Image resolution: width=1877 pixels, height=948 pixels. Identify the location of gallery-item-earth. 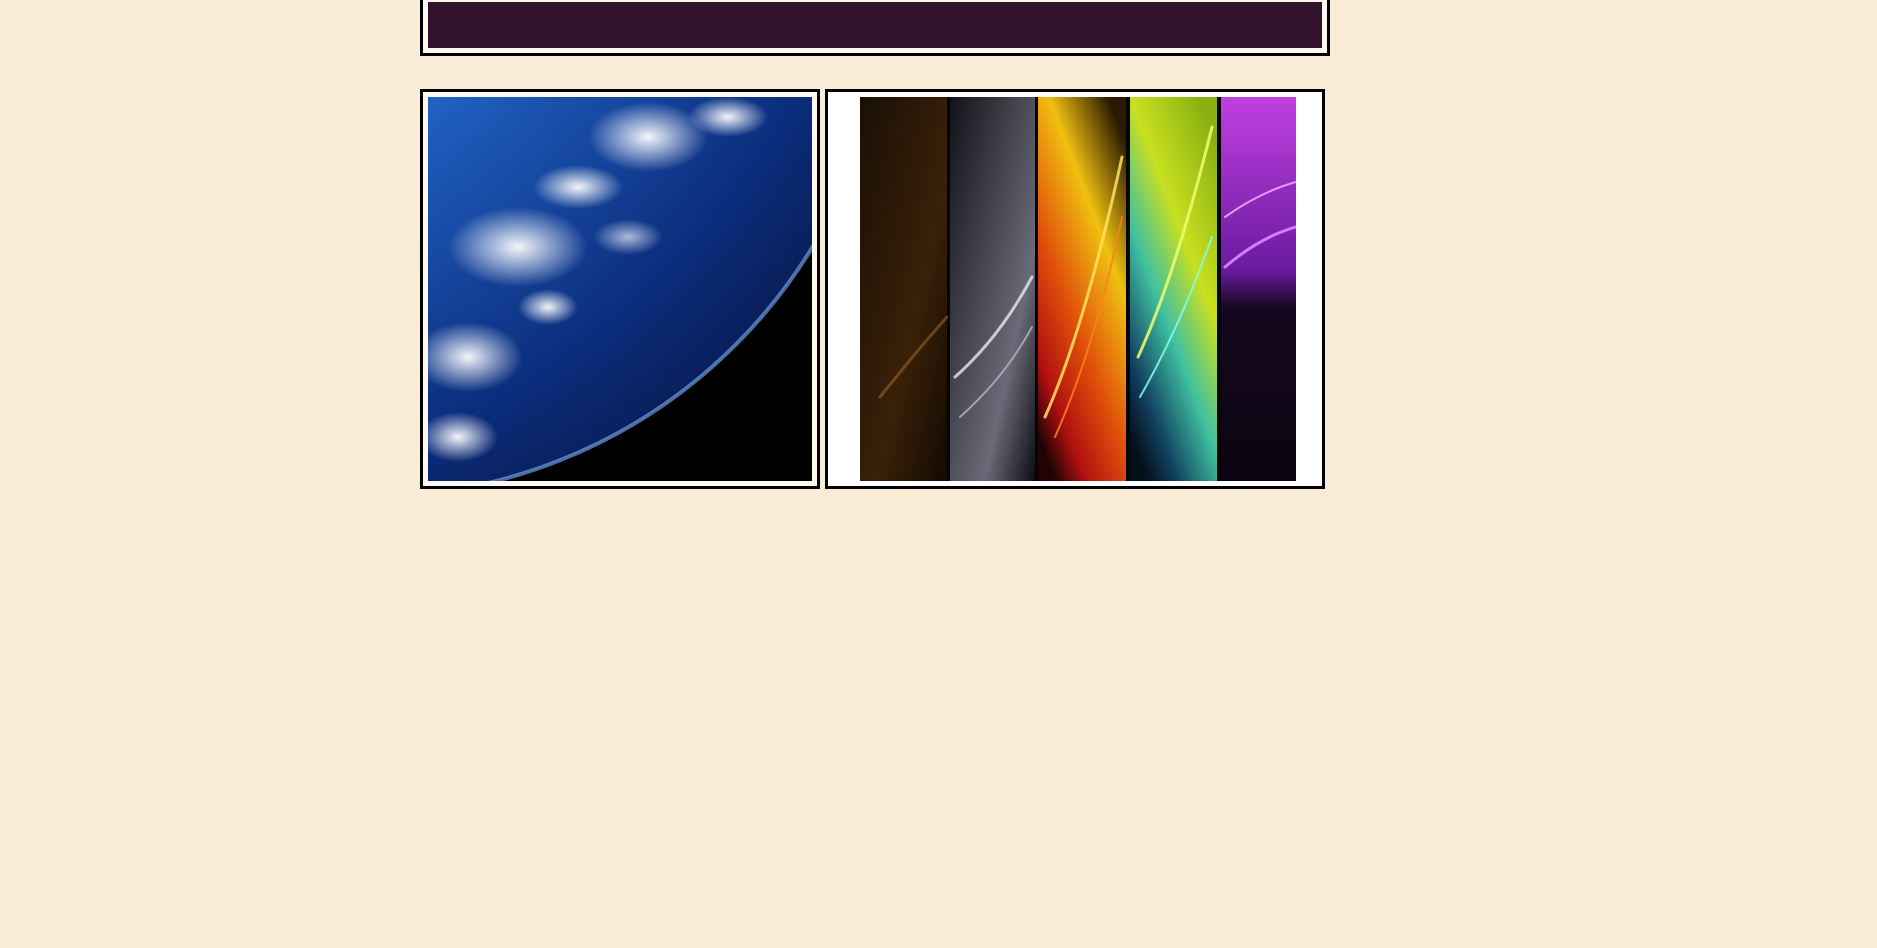
(620, 289).